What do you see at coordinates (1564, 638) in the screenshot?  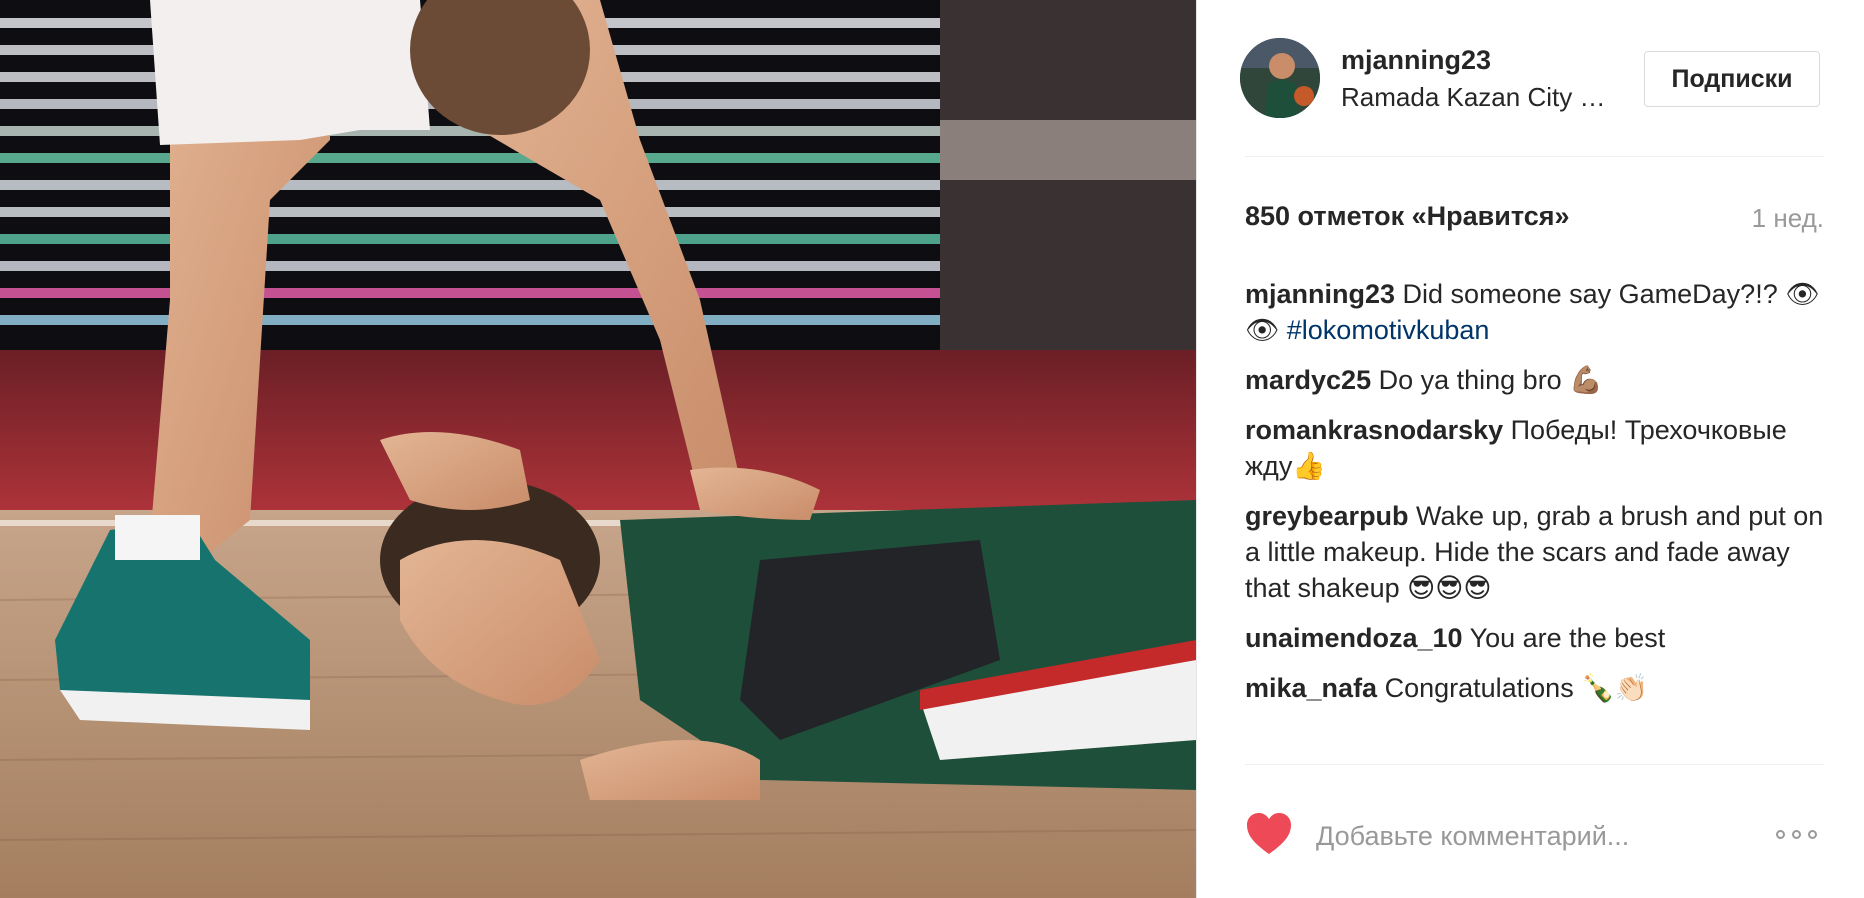 I see `comment-text: You are the best` at bounding box center [1564, 638].